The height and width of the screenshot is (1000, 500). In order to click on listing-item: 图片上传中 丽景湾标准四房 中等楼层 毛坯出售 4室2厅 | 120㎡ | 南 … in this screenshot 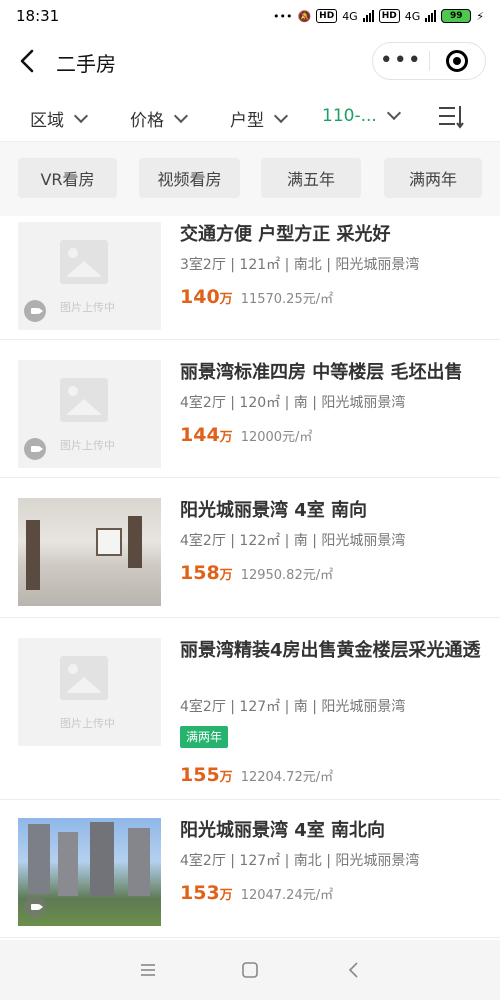, I will do `click(250, 415)`.